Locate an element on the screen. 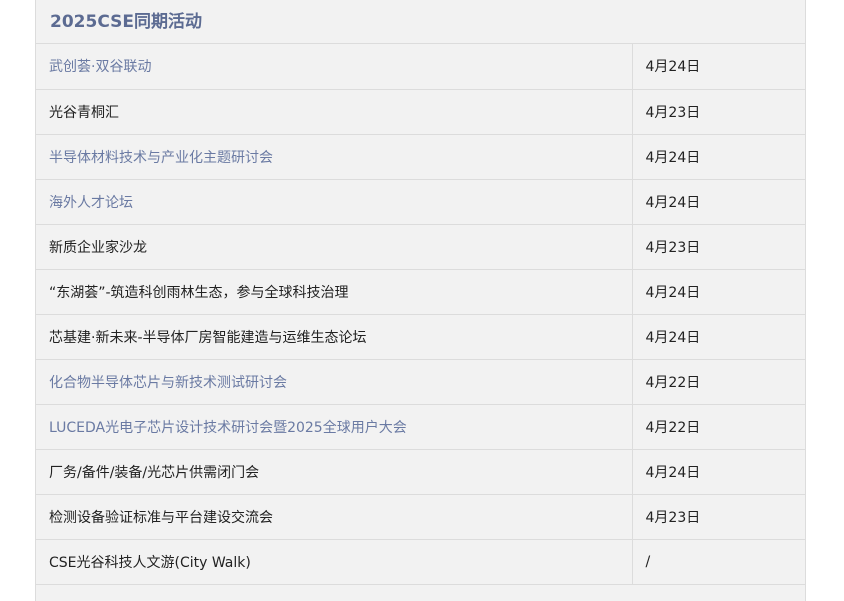 This screenshot has width=844, height=601. table-row: 厂务/备件/装备/光芯片供需闭门会 4月24日 is located at coordinates (420, 472).